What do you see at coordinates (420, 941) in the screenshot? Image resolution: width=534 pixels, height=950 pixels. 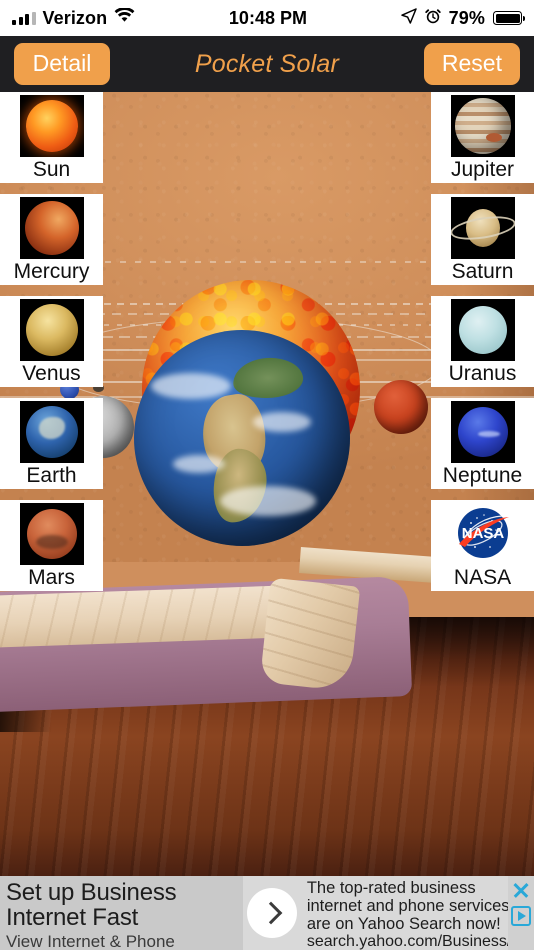 I see `ad-url: search.yahoo.com/Business/Inter` at bounding box center [420, 941].